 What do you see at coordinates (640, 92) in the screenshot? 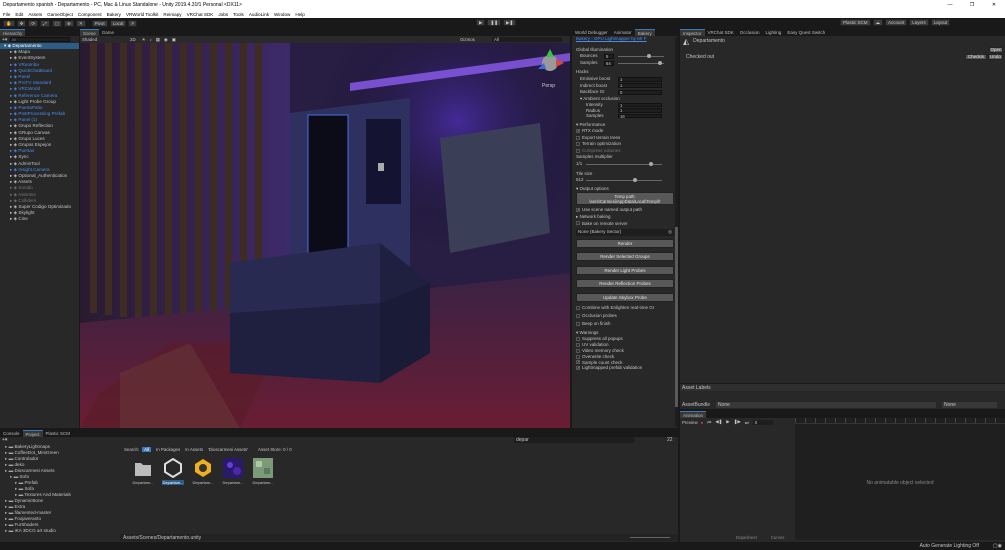
I see `backface-field: 0` at bounding box center [640, 92].